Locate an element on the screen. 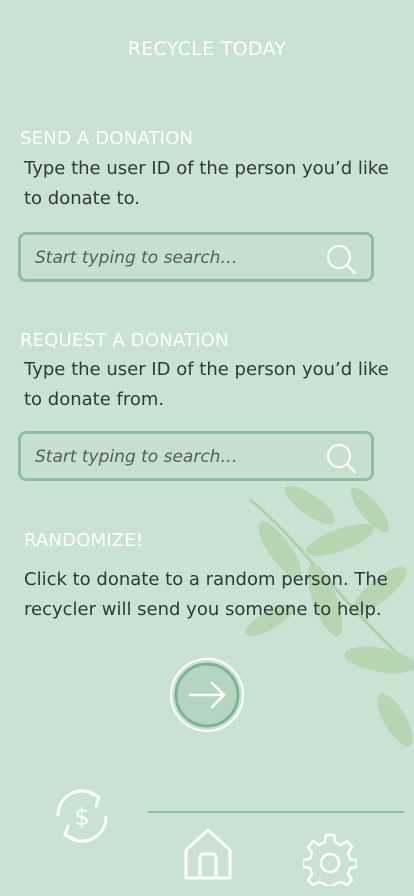 This screenshot has height=896, width=414. request-search-box is located at coordinates (196, 456).